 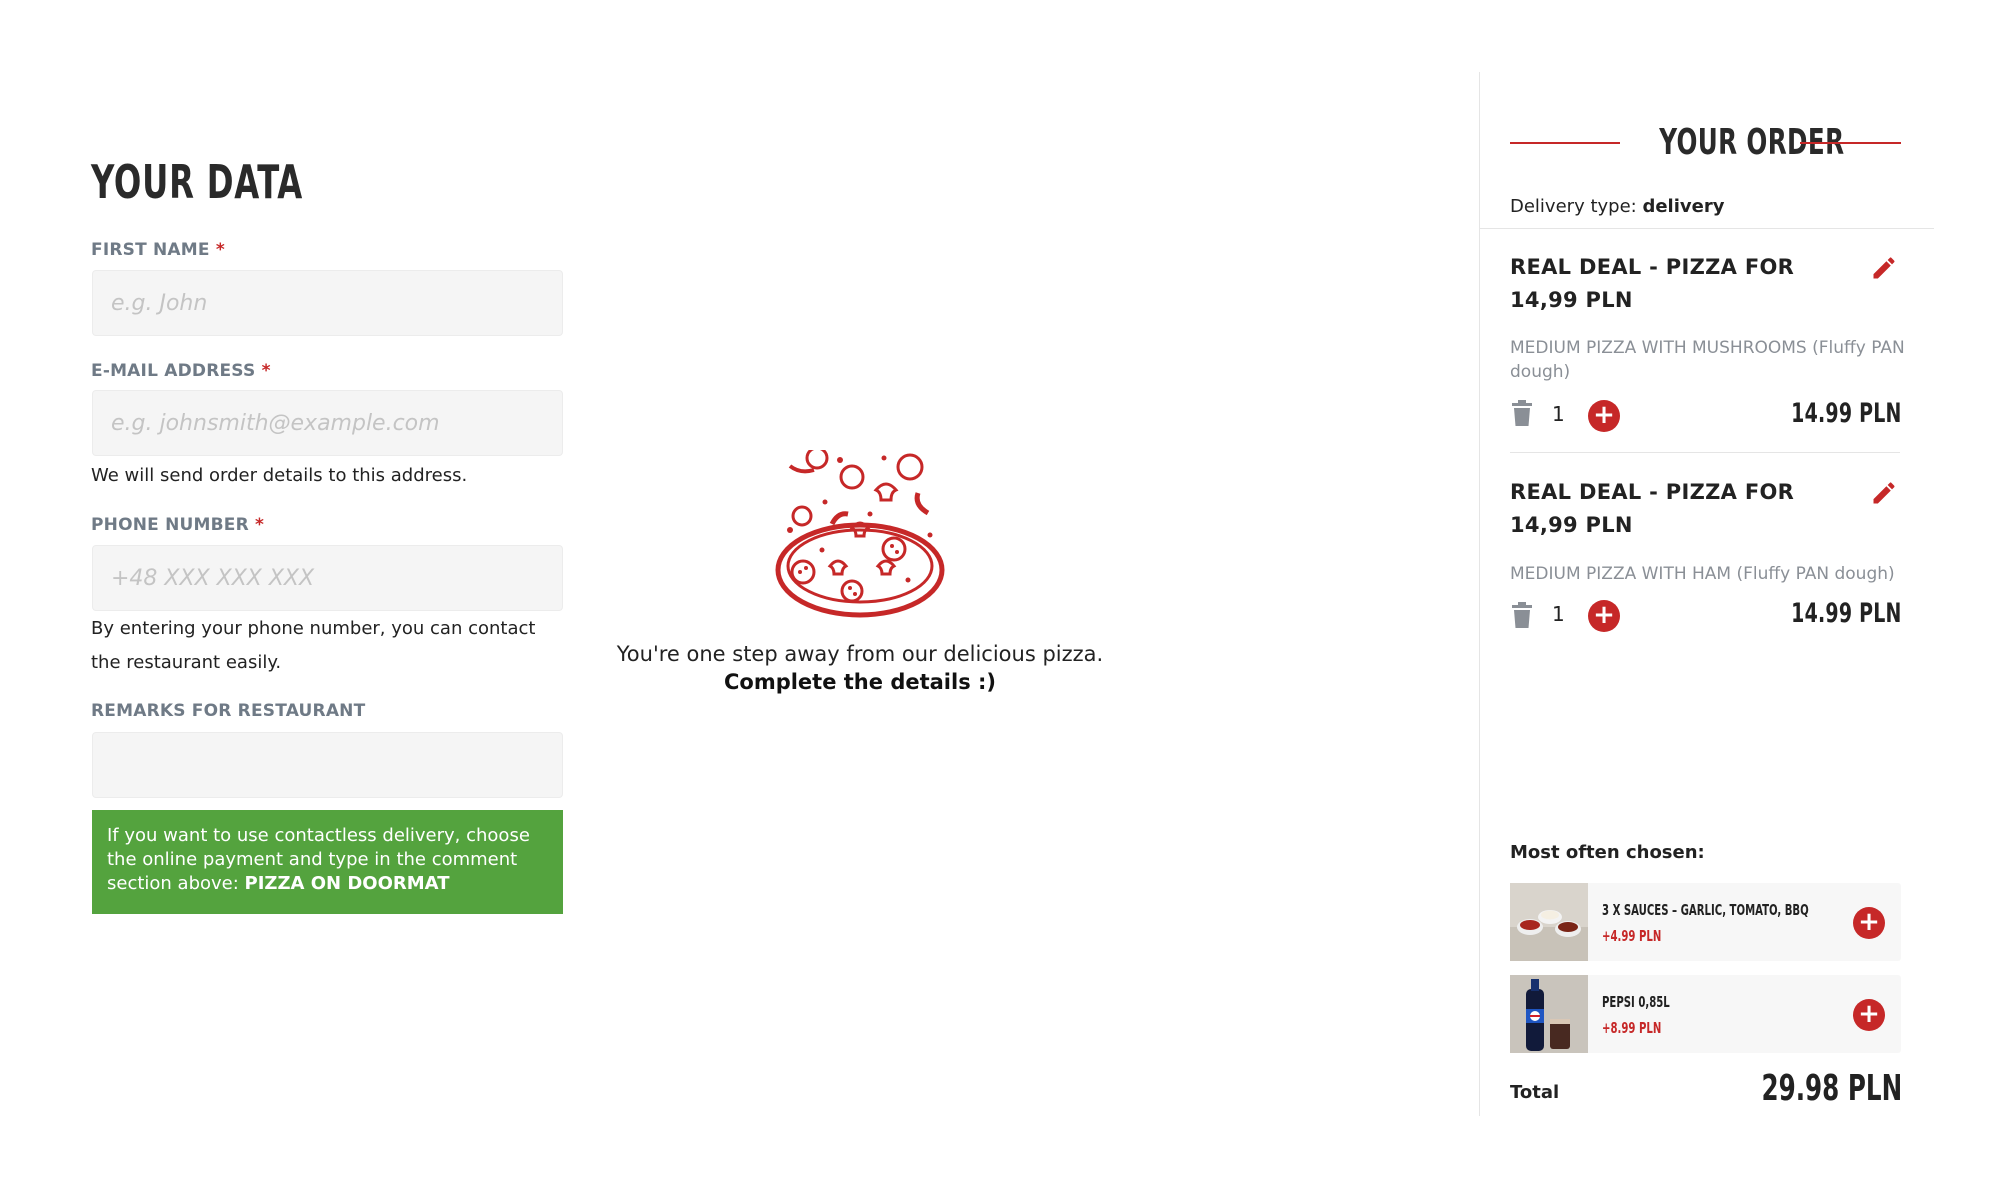 I want to click on panel-divider, so click(x=1707, y=228).